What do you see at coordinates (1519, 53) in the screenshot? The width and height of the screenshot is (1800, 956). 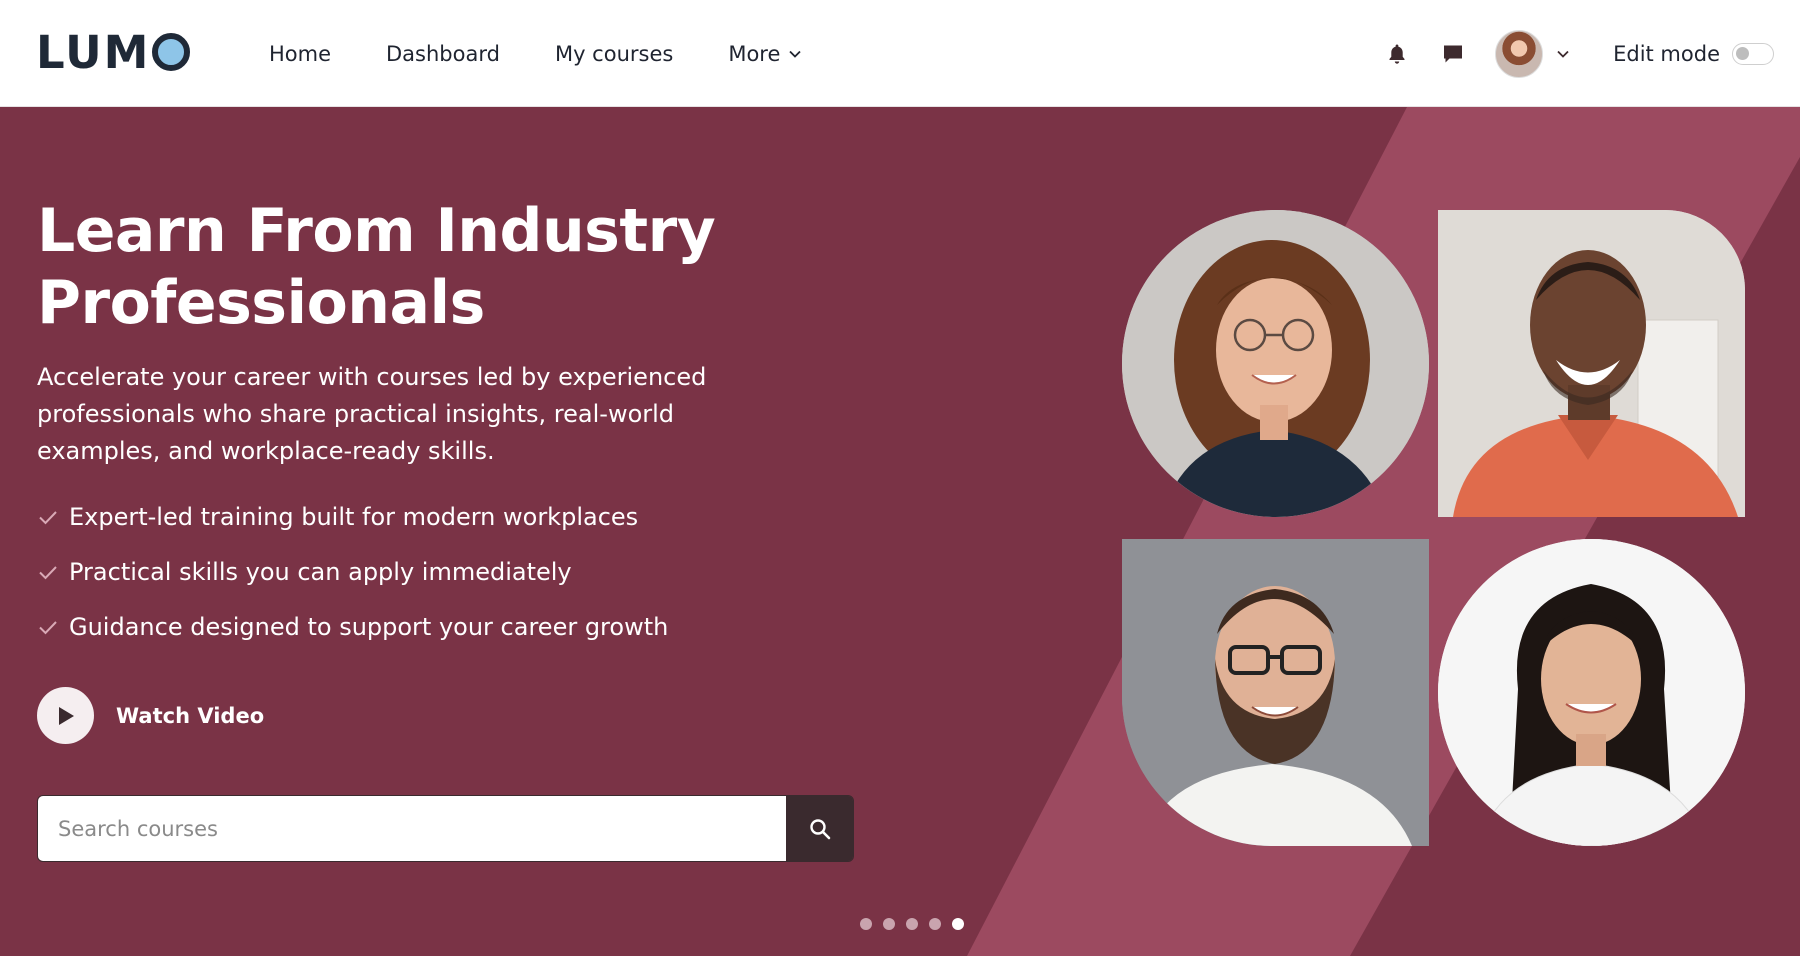 I see `avatar` at bounding box center [1519, 53].